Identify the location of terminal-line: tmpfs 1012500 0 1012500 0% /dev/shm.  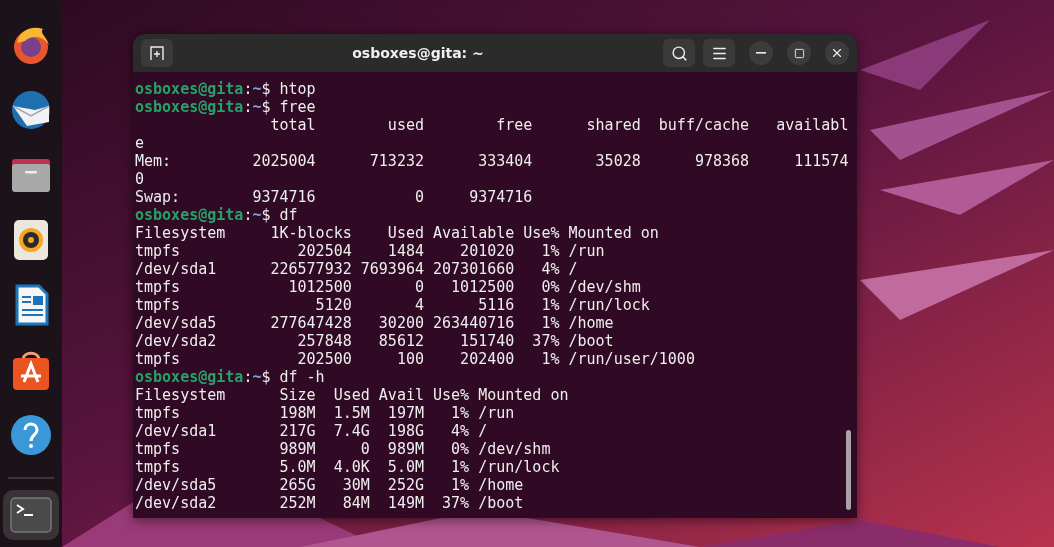
(388, 287).